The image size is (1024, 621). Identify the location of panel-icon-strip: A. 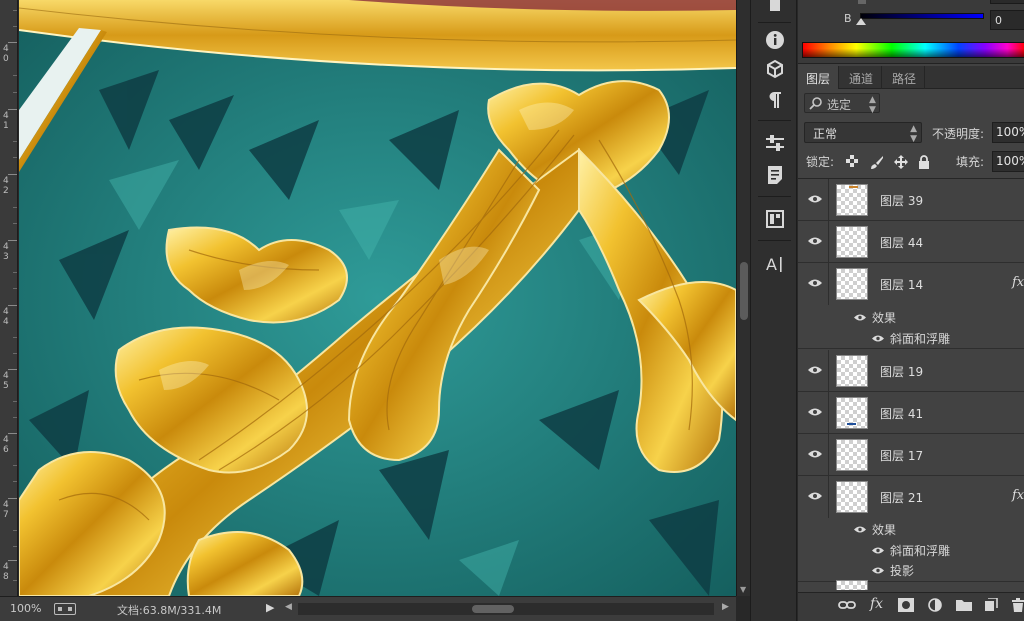
(773, 310).